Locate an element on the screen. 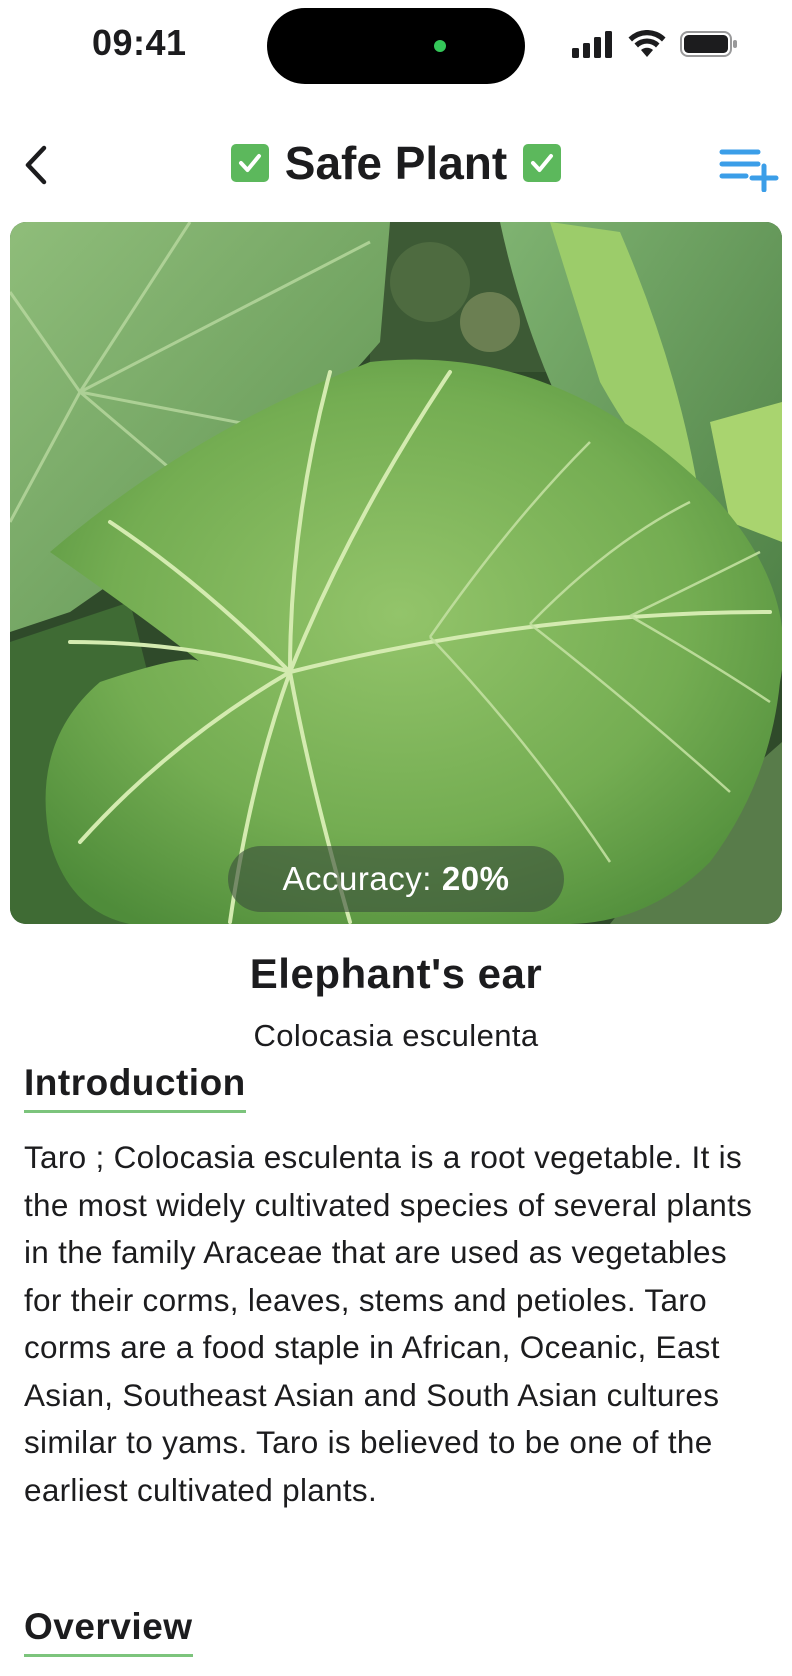 Image resolution: width=792 pixels, height=1676 pixels. status-icons is located at coordinates (655, 44).